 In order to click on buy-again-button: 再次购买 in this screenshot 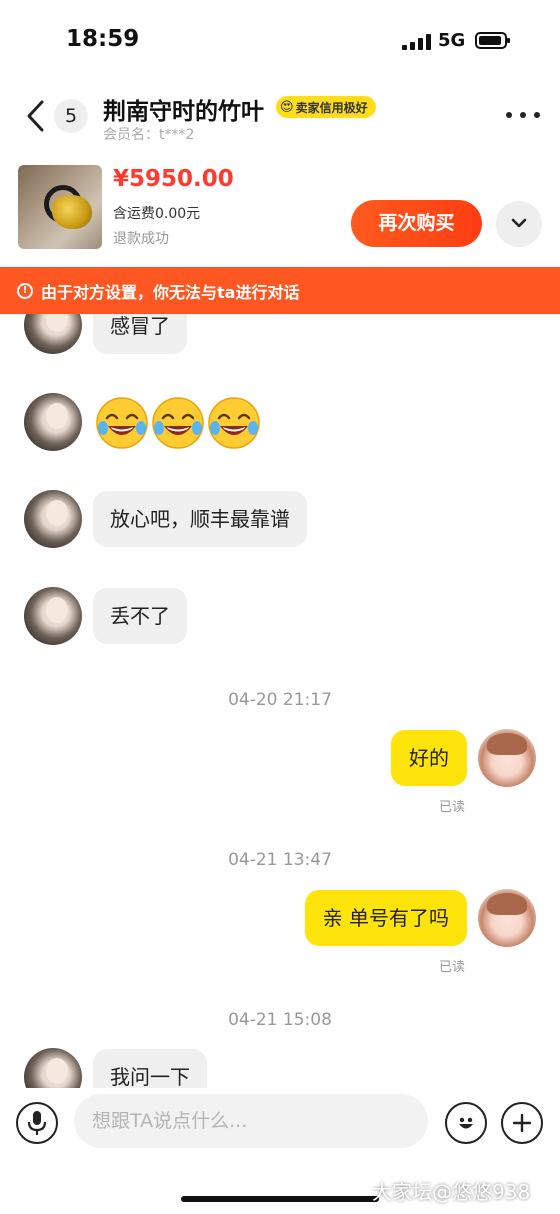, I will do `click(416, 223)`.